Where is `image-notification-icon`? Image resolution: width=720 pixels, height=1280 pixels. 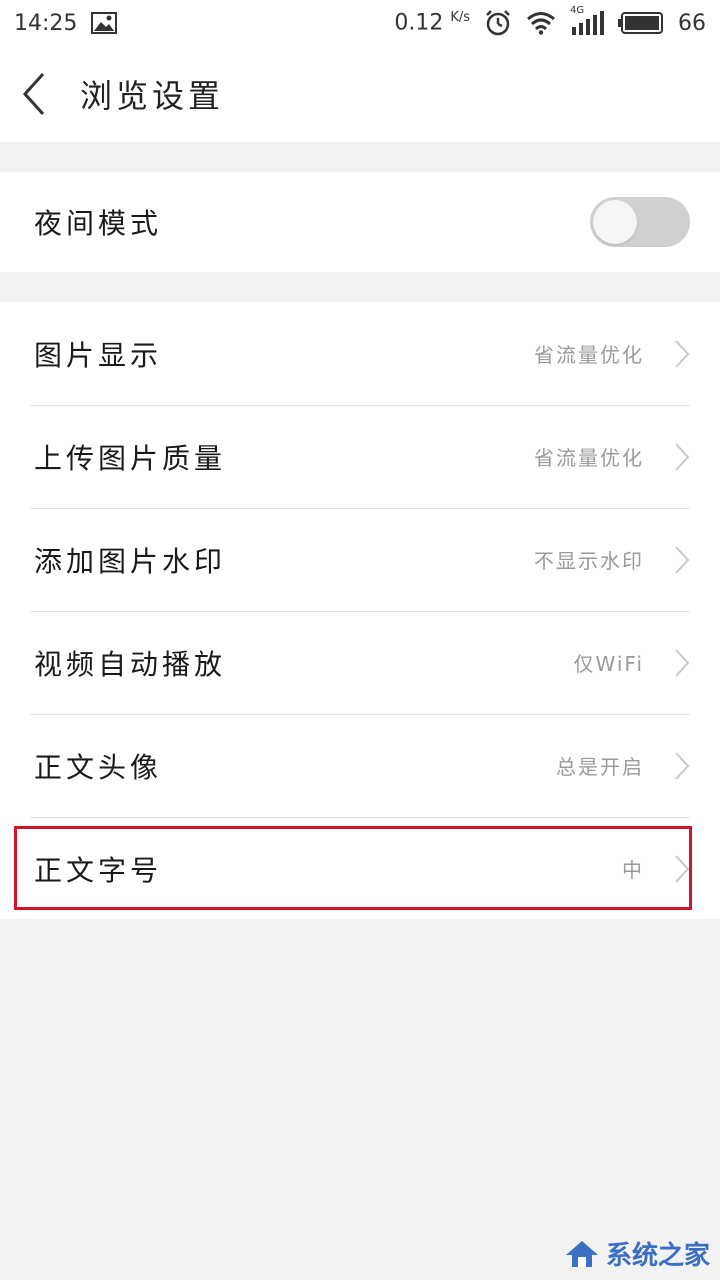
image-notification-icon is located at coordinates (104, 23).